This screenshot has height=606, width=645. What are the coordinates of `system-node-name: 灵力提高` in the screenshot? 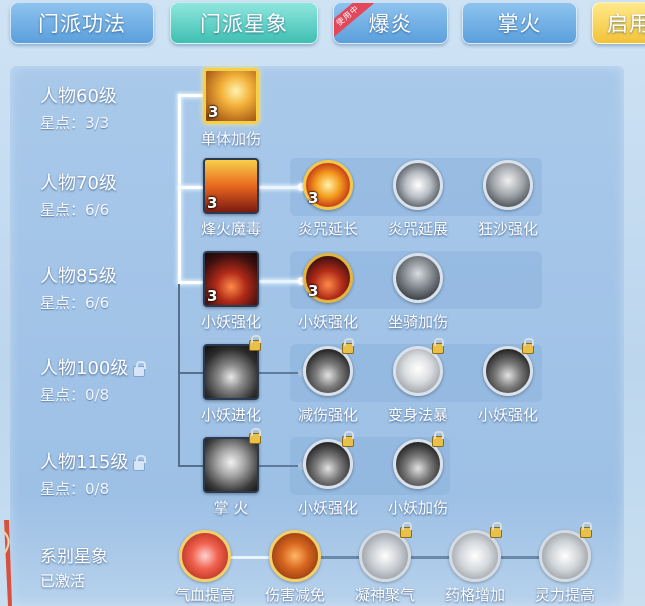 It's located at (564, 595).